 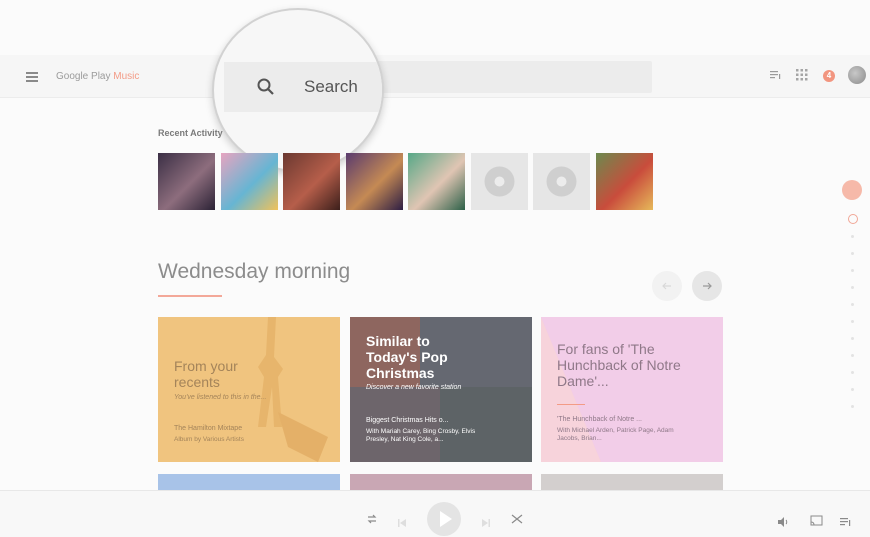 I want to click on search-magnifier-callout: Search, so click(x=298, y=90).